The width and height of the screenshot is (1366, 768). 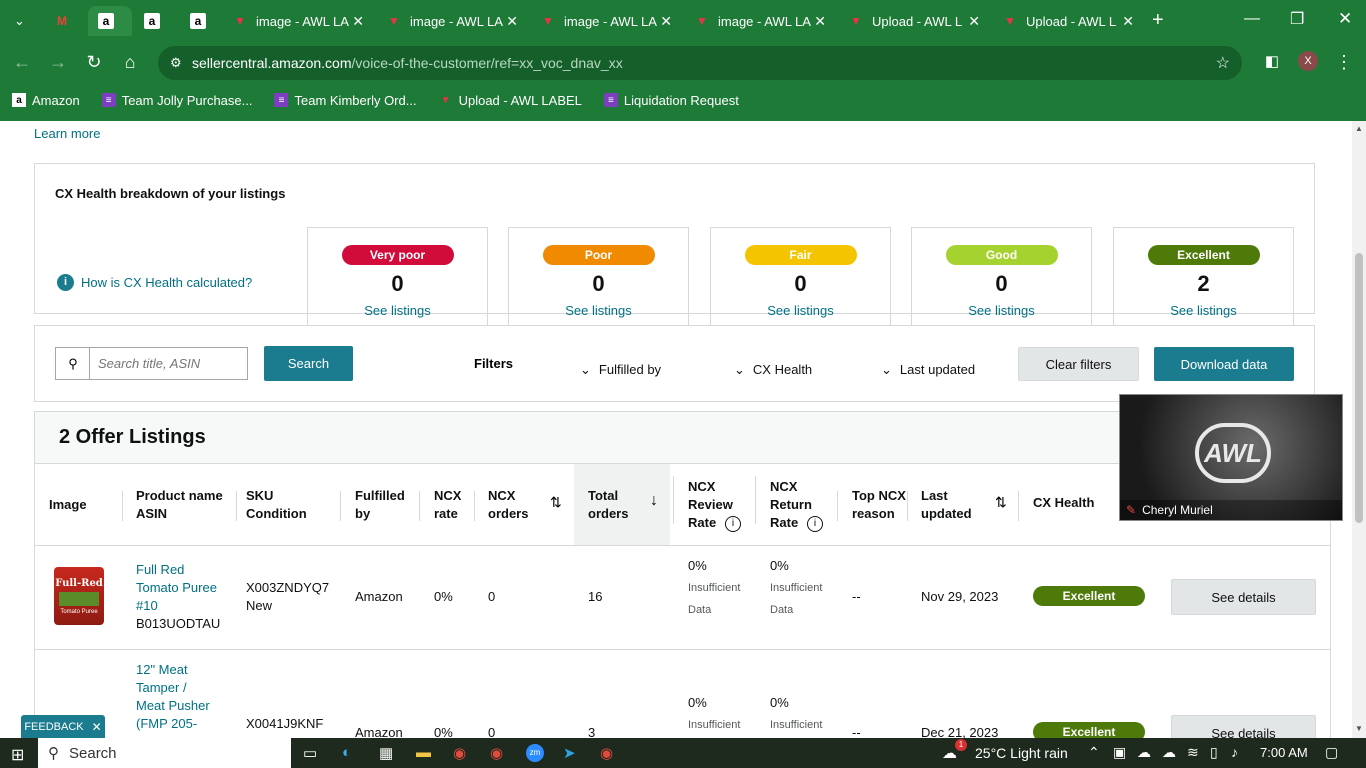 What do you see at coordinates (79, 596) in the screenshot?
I see `product-image: Full-Red Tomato Puree` at bounding box center [79, 596].